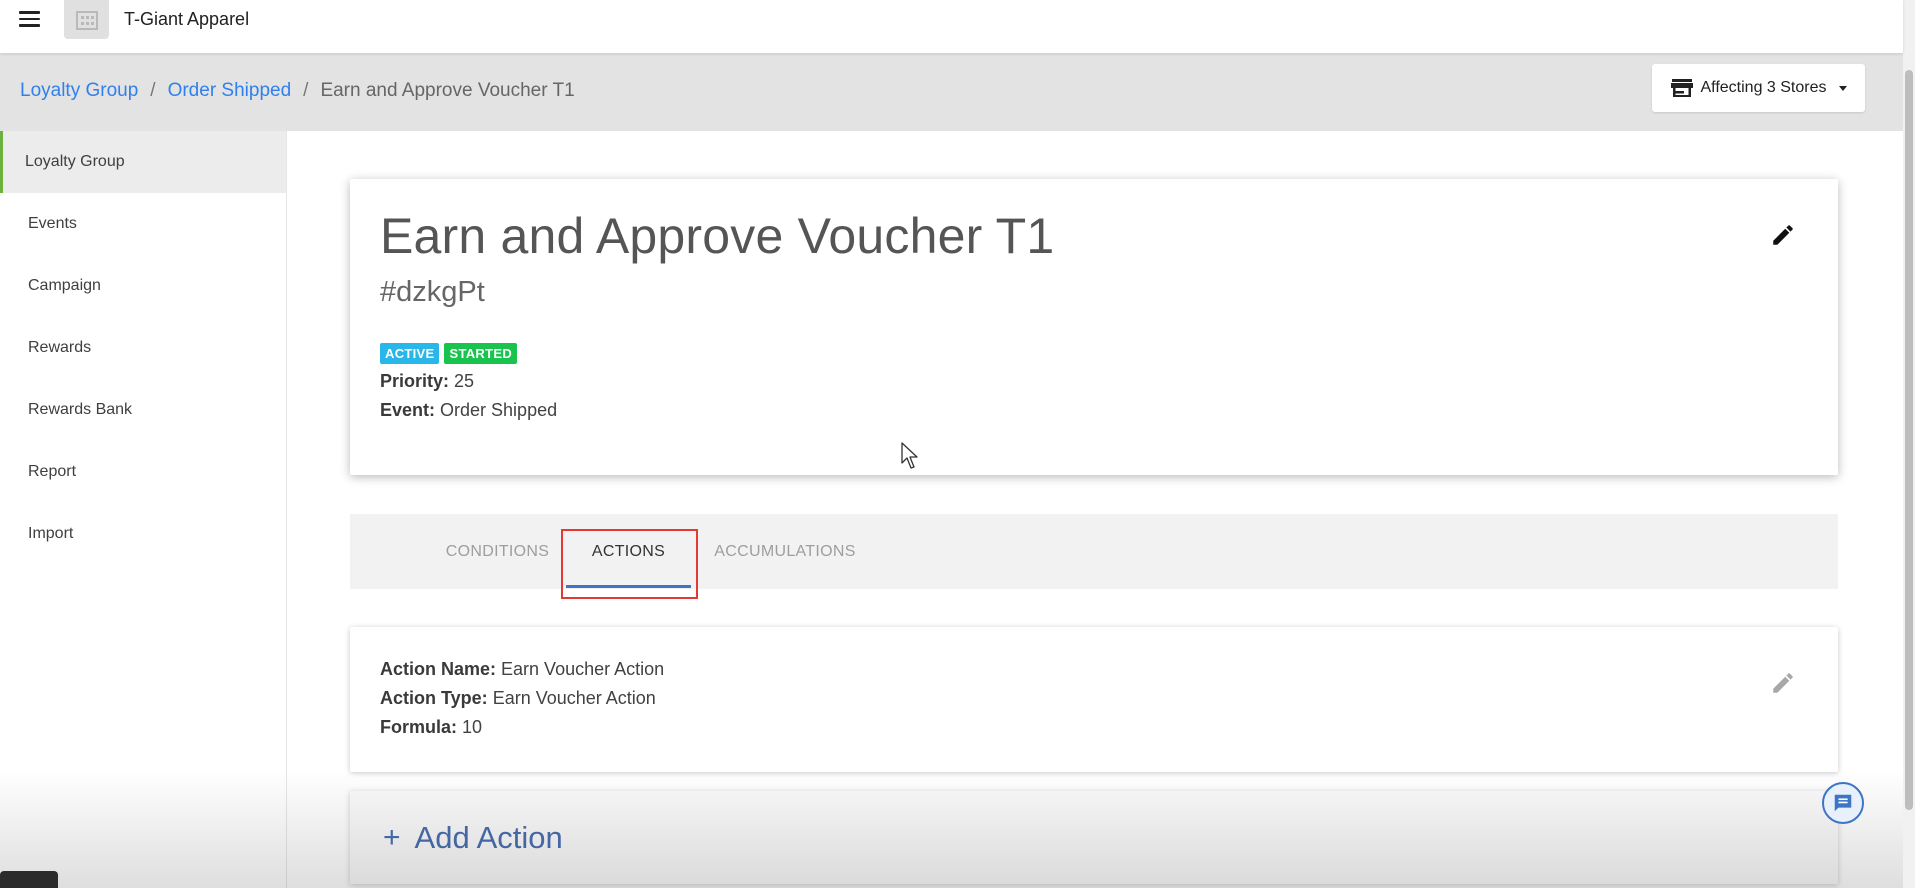  Describe the element at coordinates (392, 837) in the screenshot. I see `plus-icon: +` at that location.